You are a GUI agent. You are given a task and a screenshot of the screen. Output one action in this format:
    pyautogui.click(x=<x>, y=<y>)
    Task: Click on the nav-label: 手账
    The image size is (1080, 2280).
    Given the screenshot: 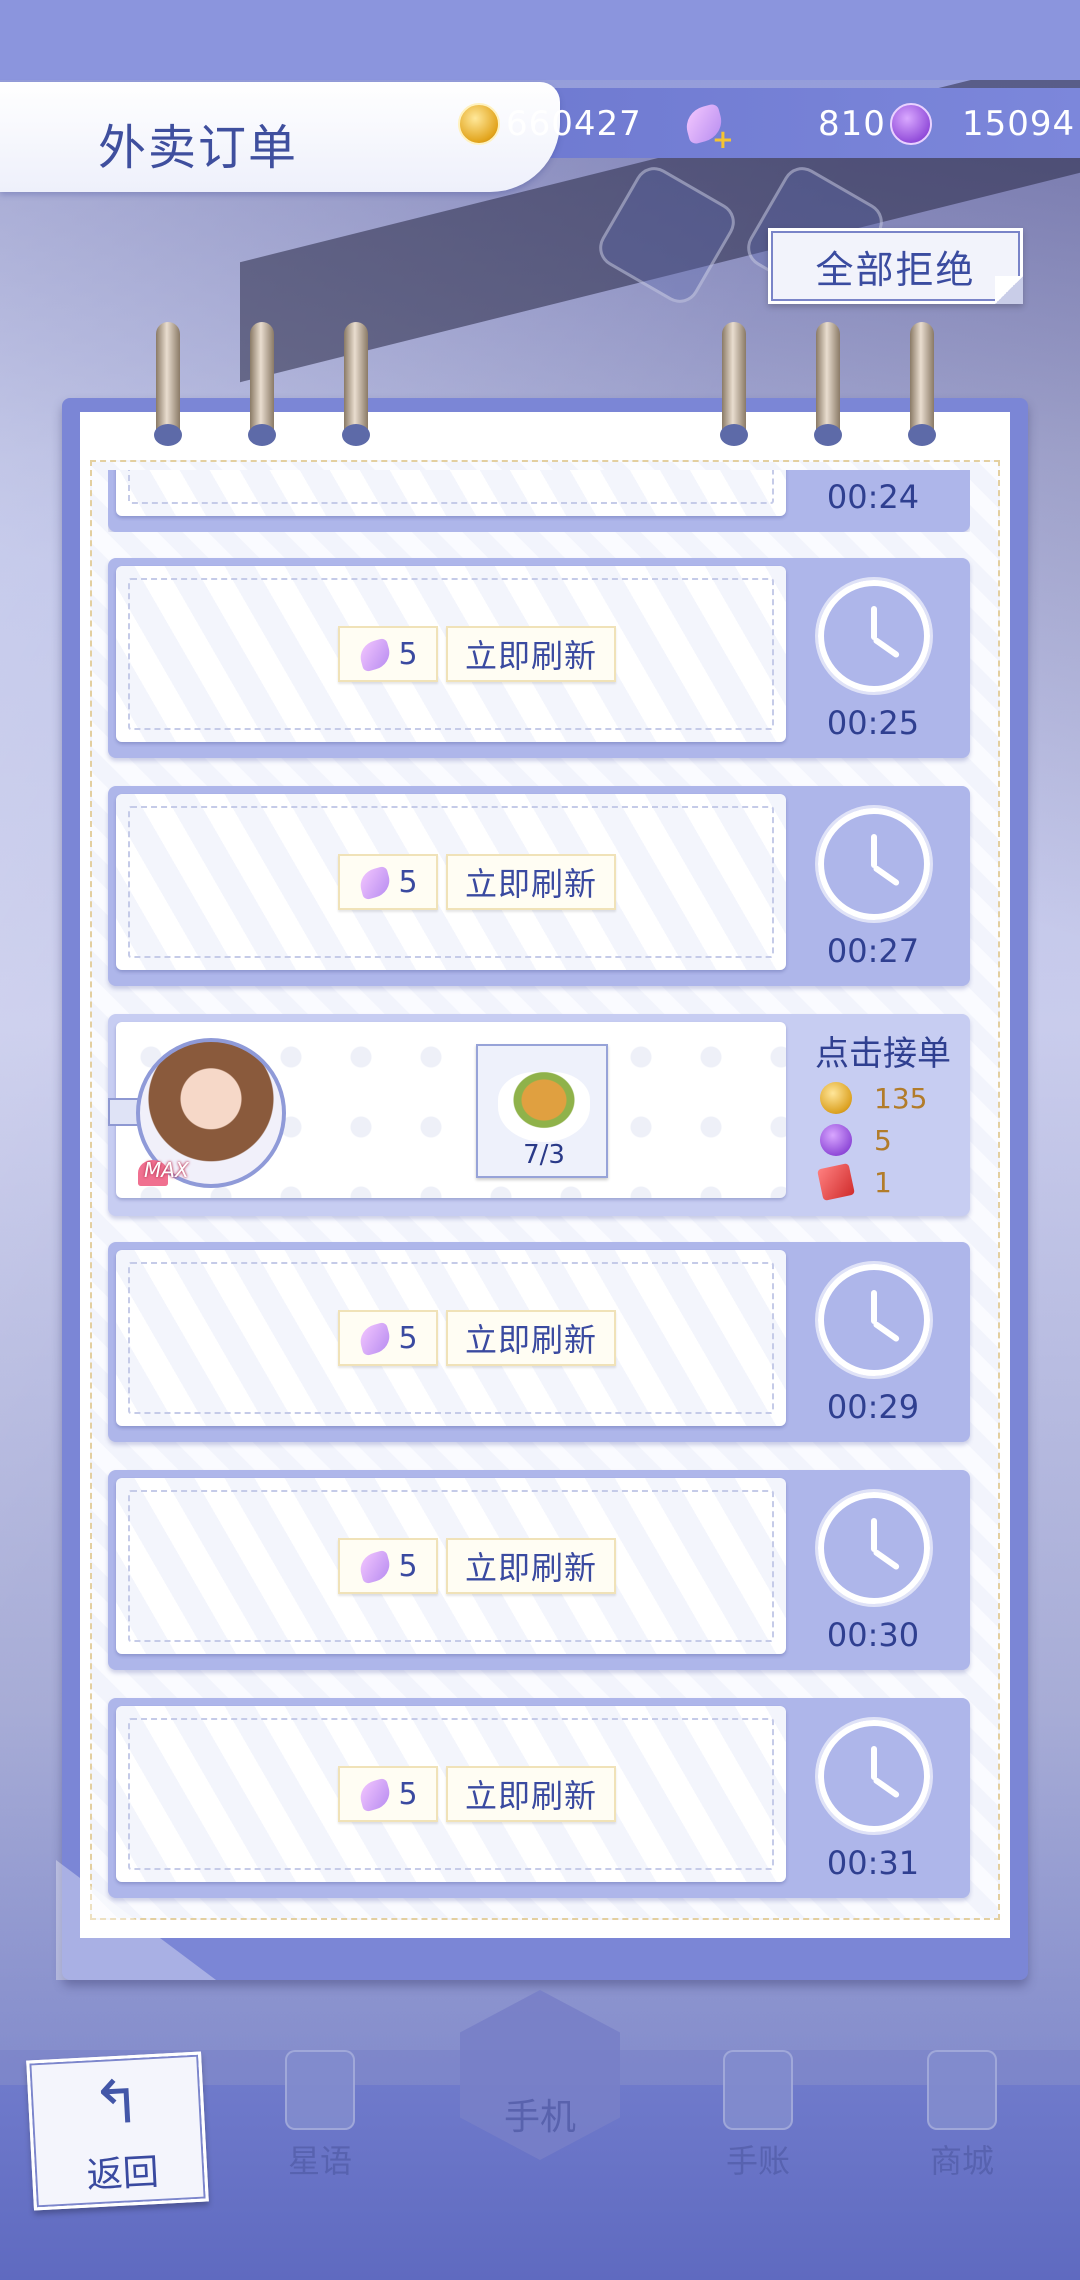 What is the action you would take?
    pyautogui.click(x=757, y=2161)
    